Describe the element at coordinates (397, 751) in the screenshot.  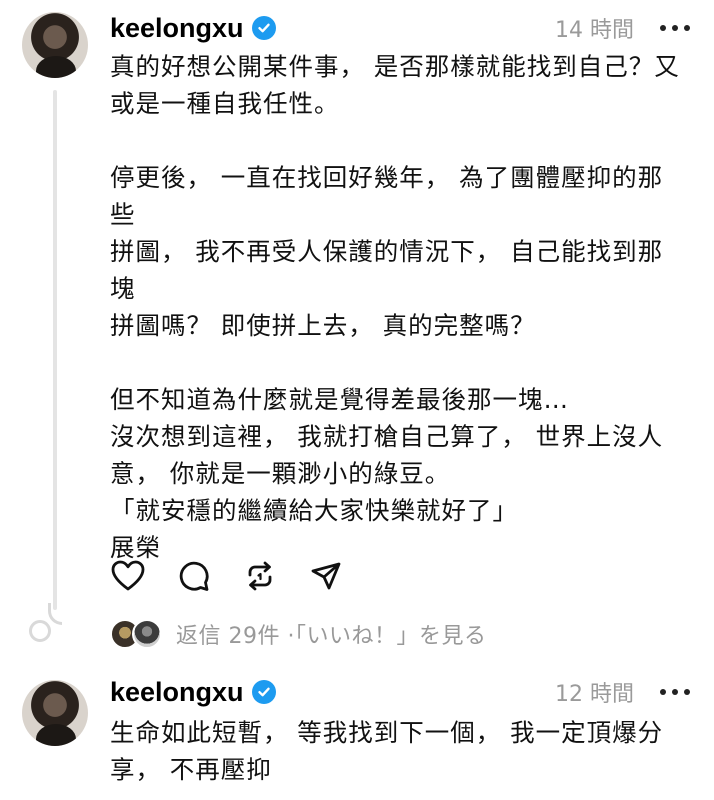
I see `post-text: 生命如此短暫， 等我找到下一個， 我一定頂爆分 享， 不再壓抑` at that location.